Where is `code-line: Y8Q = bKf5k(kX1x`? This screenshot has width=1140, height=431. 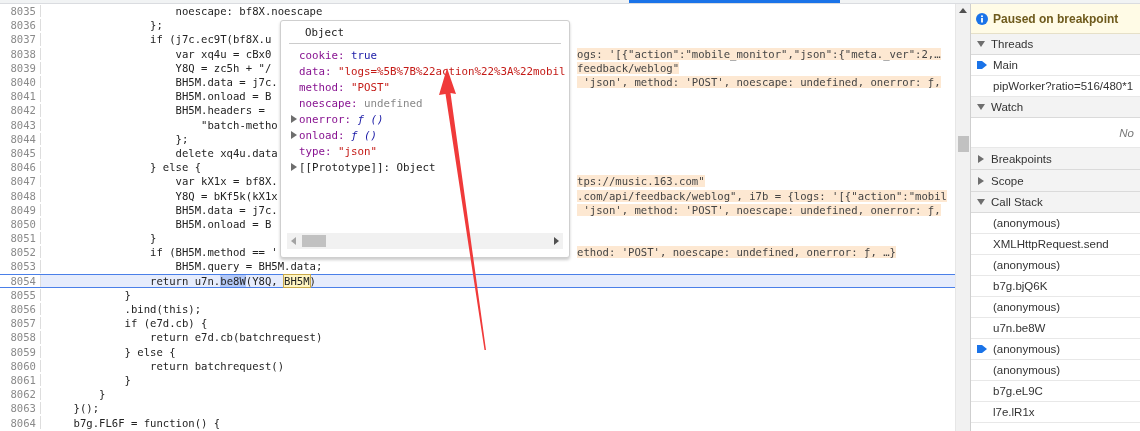 code-line: Y8Q = bKf5k(kX1x is located at coordinates (226, 195).